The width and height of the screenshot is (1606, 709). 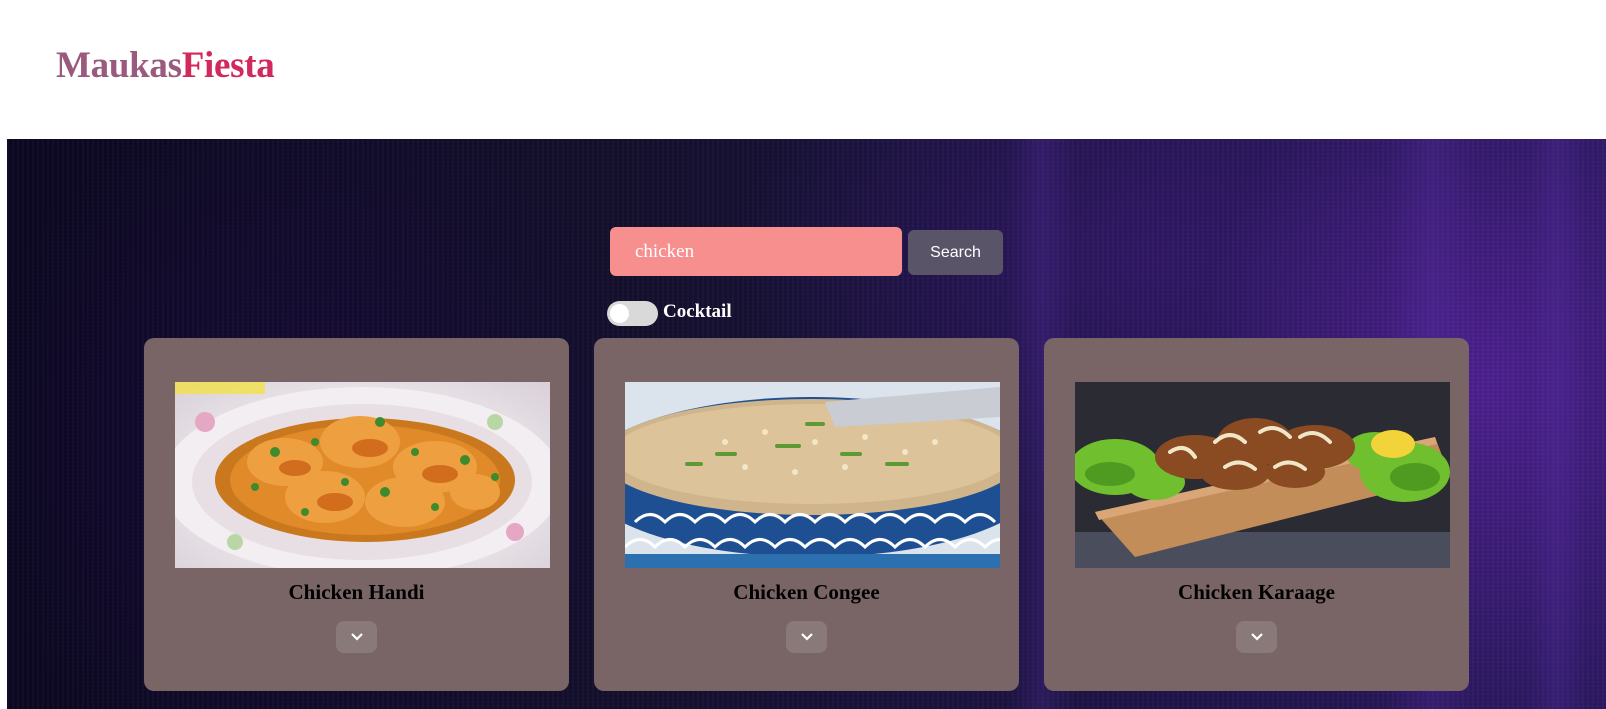 I want to click on recipe-title: Chicken Handi, so click(x=356, y=592).